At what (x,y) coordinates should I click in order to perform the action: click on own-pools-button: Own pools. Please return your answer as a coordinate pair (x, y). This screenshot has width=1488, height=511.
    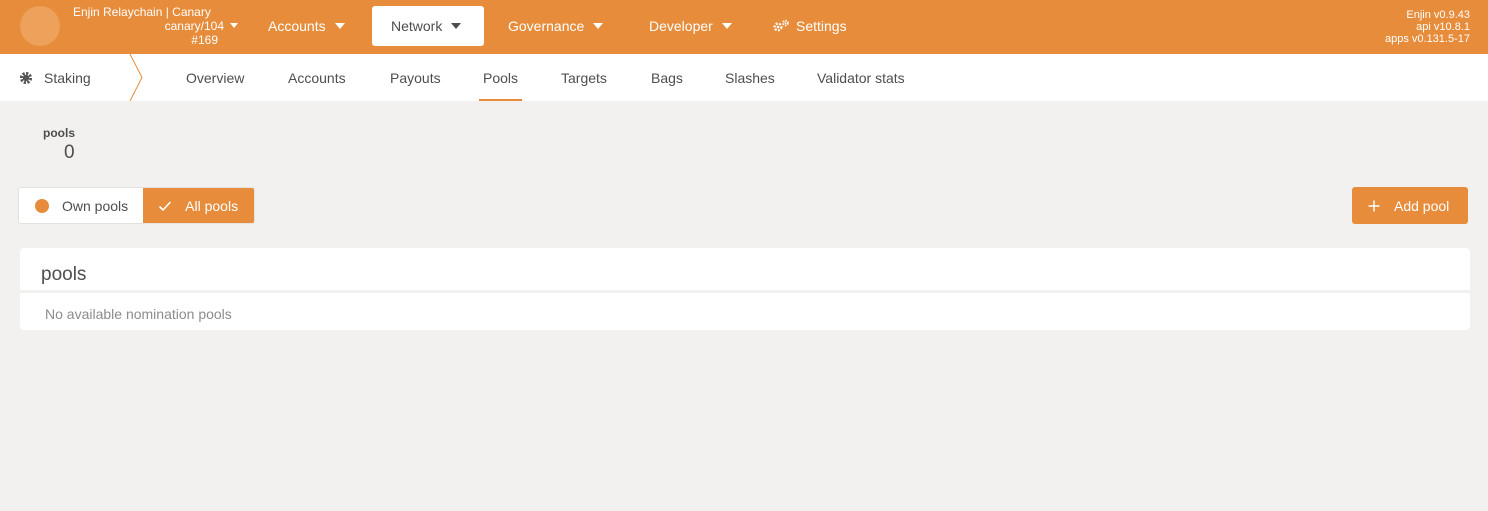
    Looking at the image, I should click on (81, 205).